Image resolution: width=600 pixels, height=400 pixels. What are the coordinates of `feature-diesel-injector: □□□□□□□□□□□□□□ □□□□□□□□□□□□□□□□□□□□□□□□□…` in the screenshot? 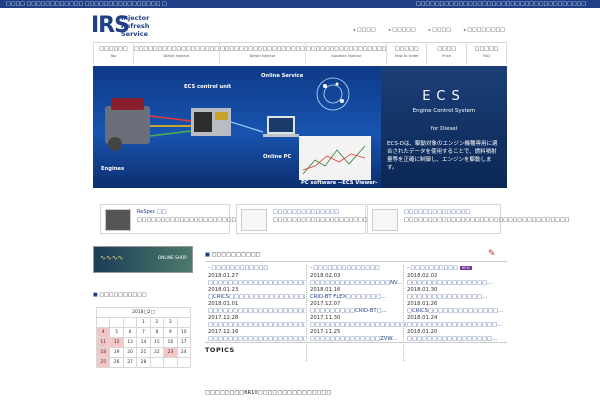 It's located at (349, 219).